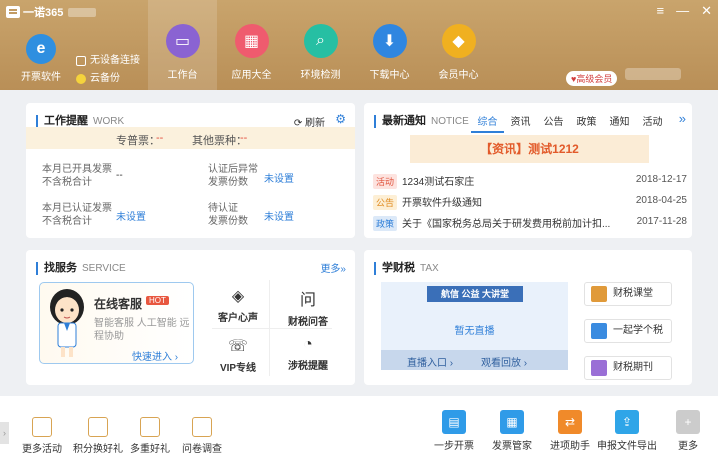  I want to click on phone-icon: ☏, so click(237, 346).